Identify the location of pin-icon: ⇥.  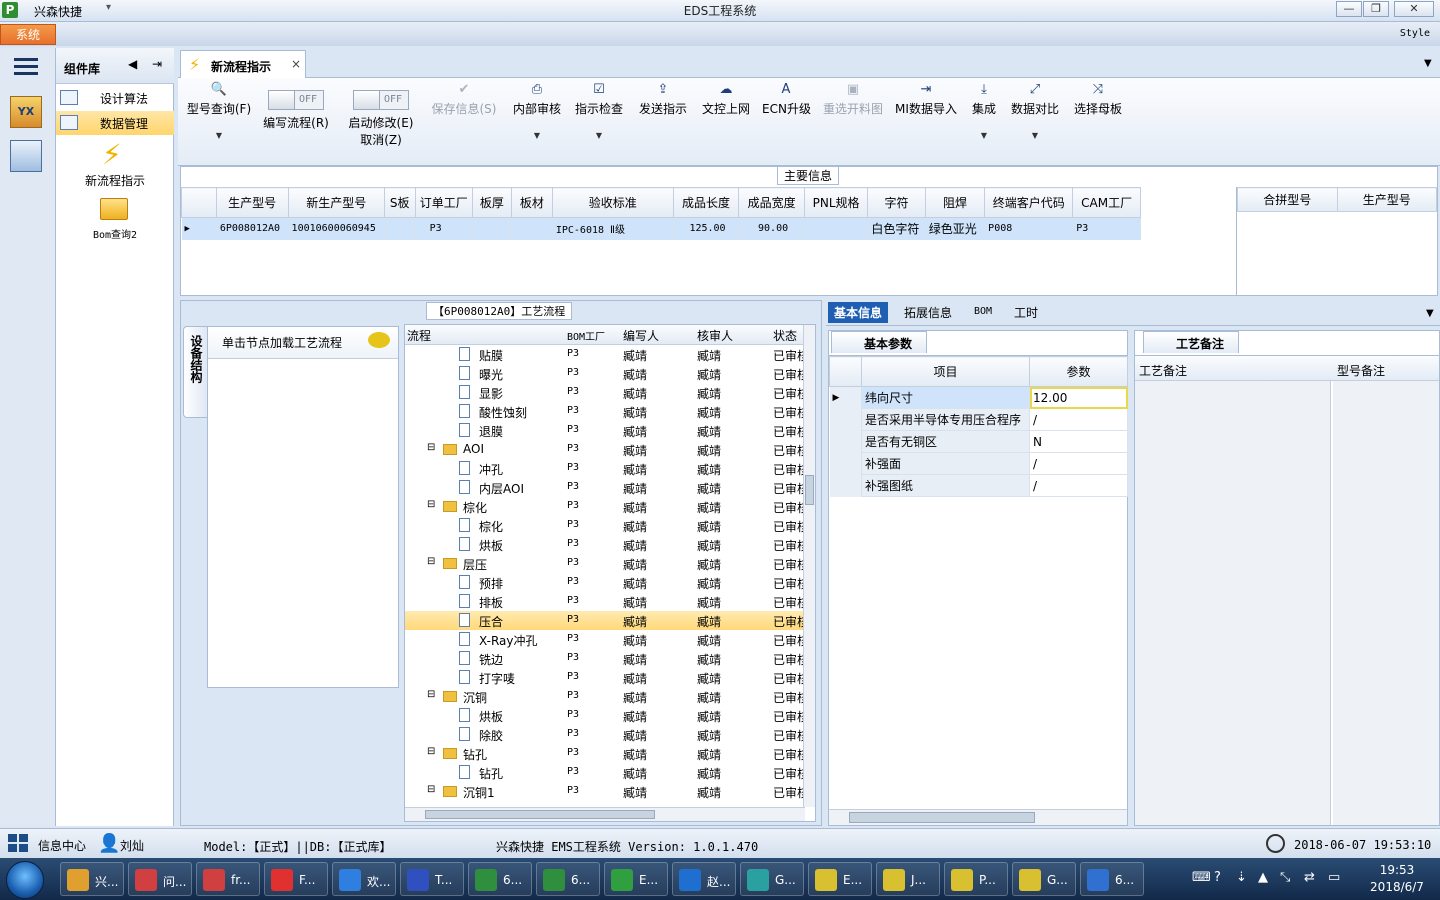
(157, 64).